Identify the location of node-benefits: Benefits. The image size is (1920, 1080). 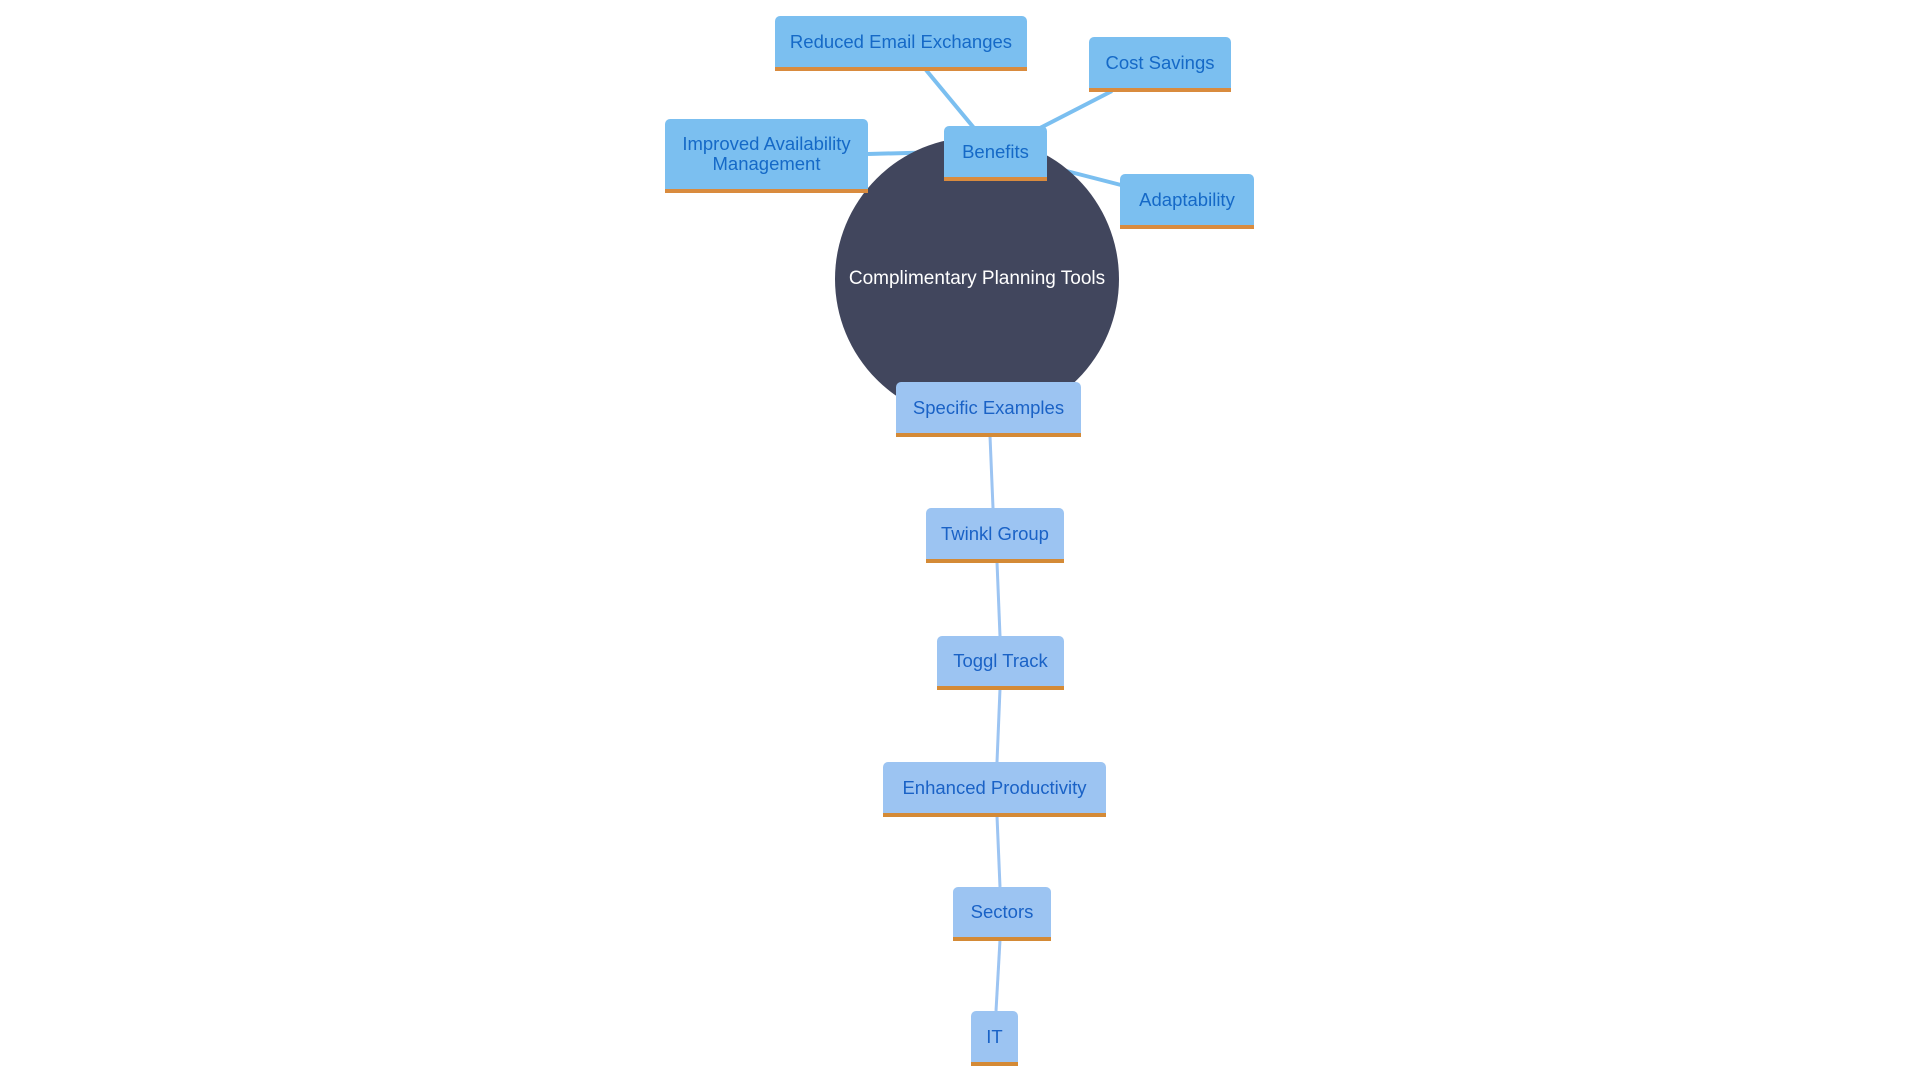
(995, 153).